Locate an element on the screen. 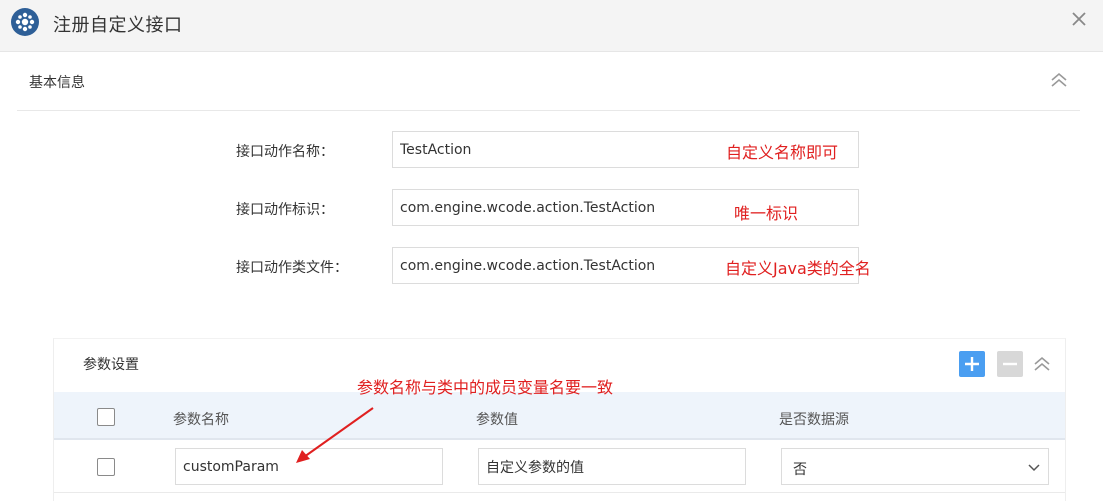 The image size is (1103, 501). annotation-action-id: 唯一标识 is located at coordinates (766, 213).